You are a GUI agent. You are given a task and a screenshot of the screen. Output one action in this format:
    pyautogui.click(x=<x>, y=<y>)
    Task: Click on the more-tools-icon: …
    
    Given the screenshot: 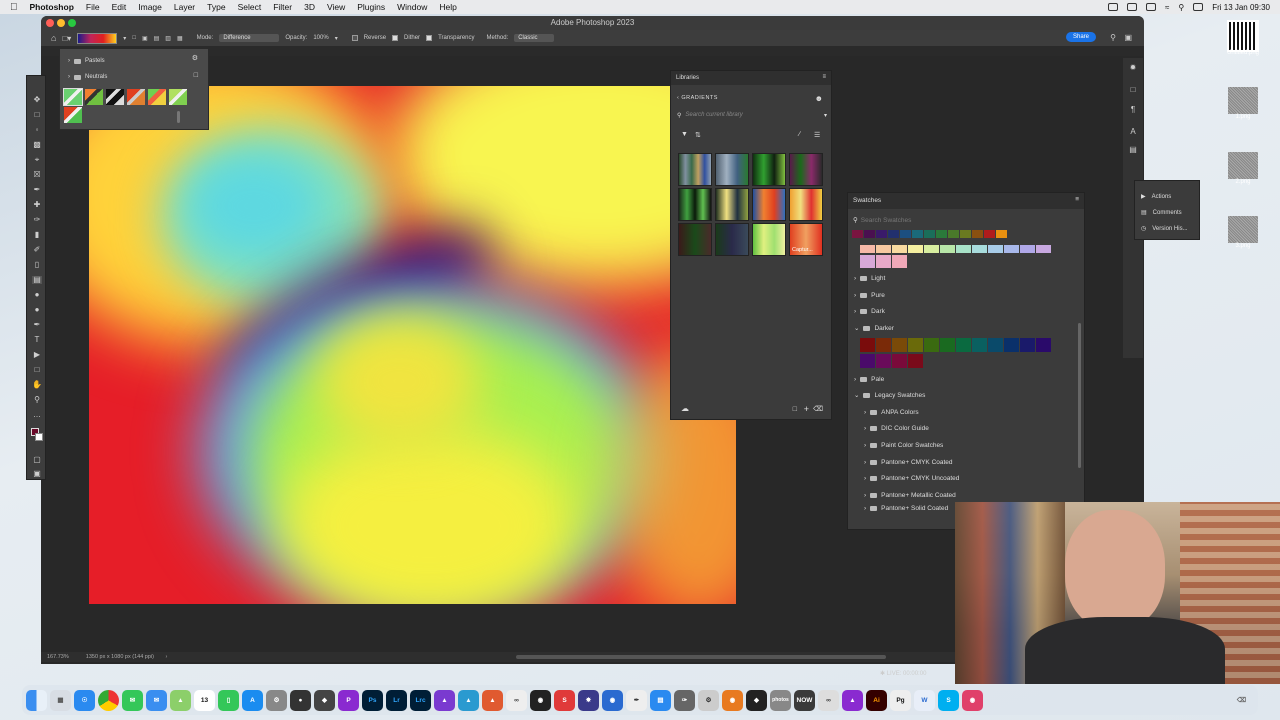 What is the action you would take?
    pyautogui.click(x=37, y=415)
    